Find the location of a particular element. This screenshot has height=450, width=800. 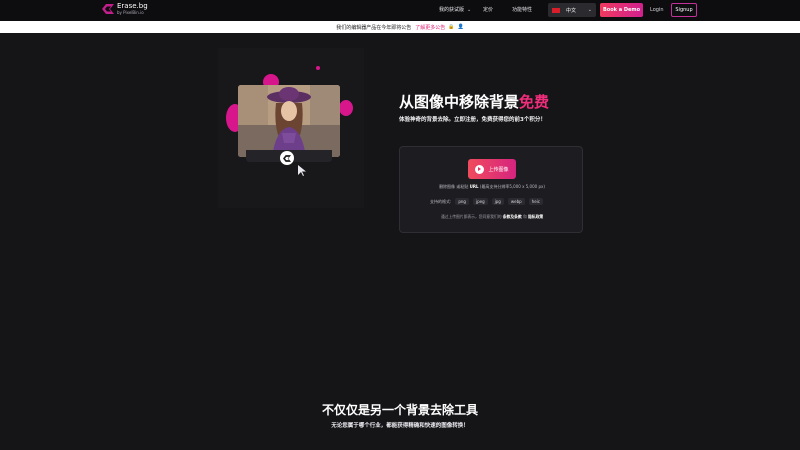

upload-button-label: 上传图像 is located at coordinates (498, 169).